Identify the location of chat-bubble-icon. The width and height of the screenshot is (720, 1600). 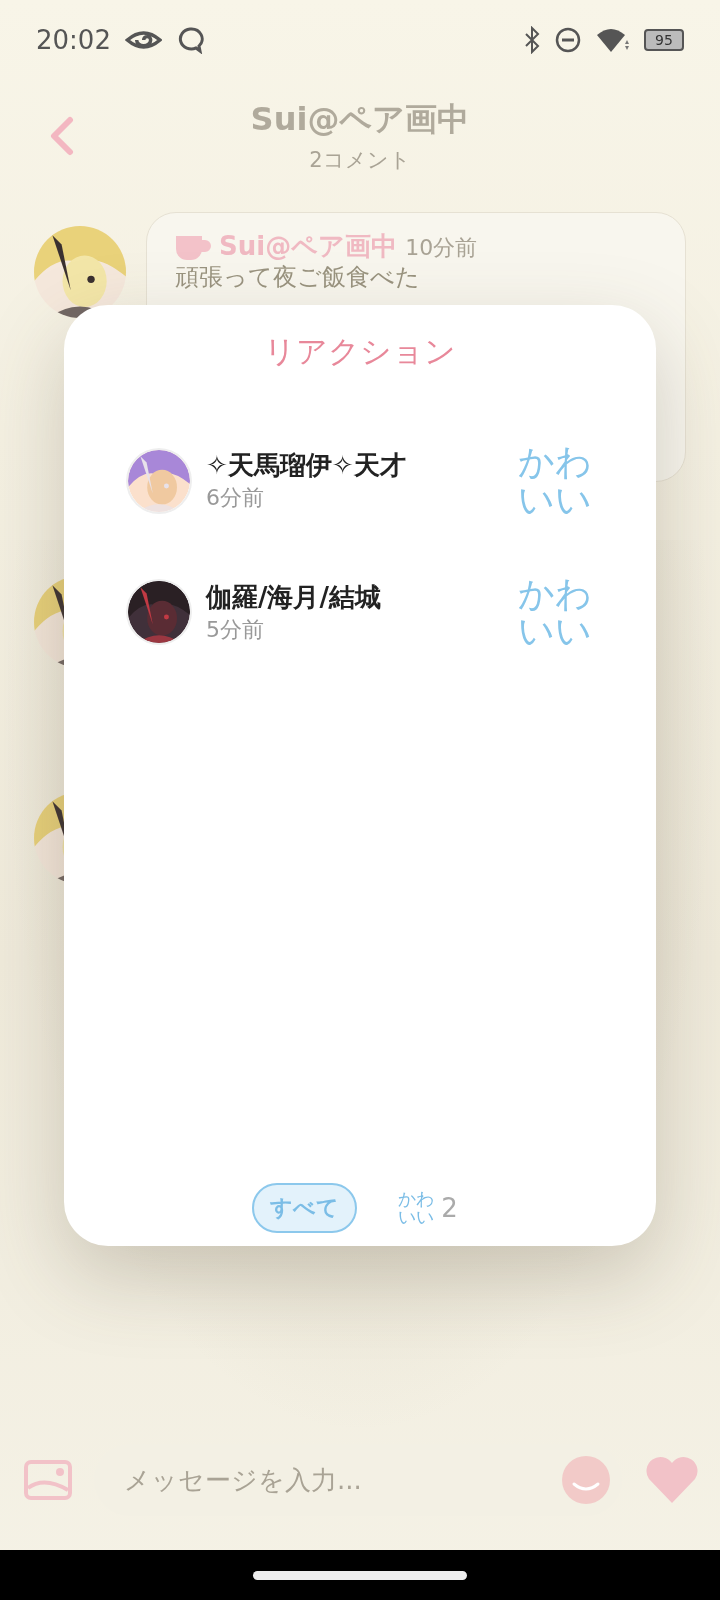
(190, 40).